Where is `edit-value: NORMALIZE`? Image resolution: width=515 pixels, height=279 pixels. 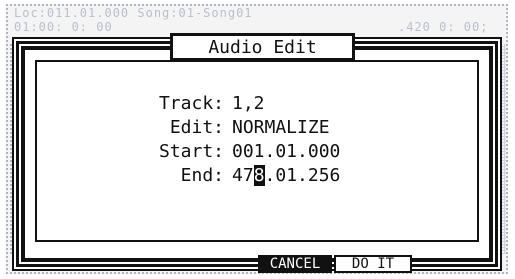
edit-value: NORMALIZE is located at coordinates (281, 128).